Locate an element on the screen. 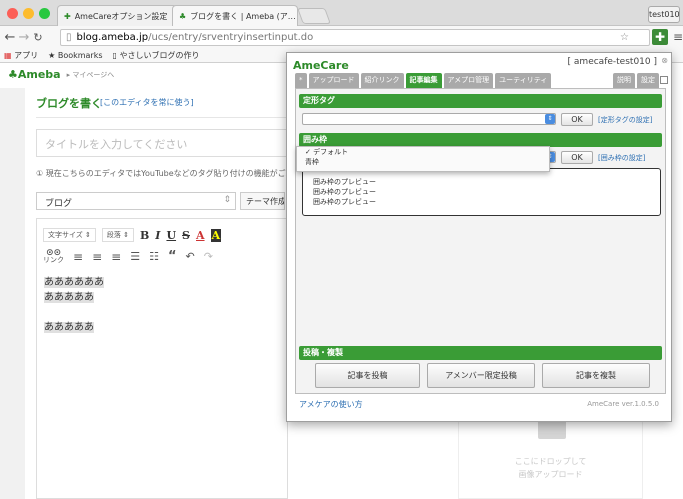 The image size is (683, 499). tab-amepro-manage: アメプロ管理 is located at coordinates (468, 80).